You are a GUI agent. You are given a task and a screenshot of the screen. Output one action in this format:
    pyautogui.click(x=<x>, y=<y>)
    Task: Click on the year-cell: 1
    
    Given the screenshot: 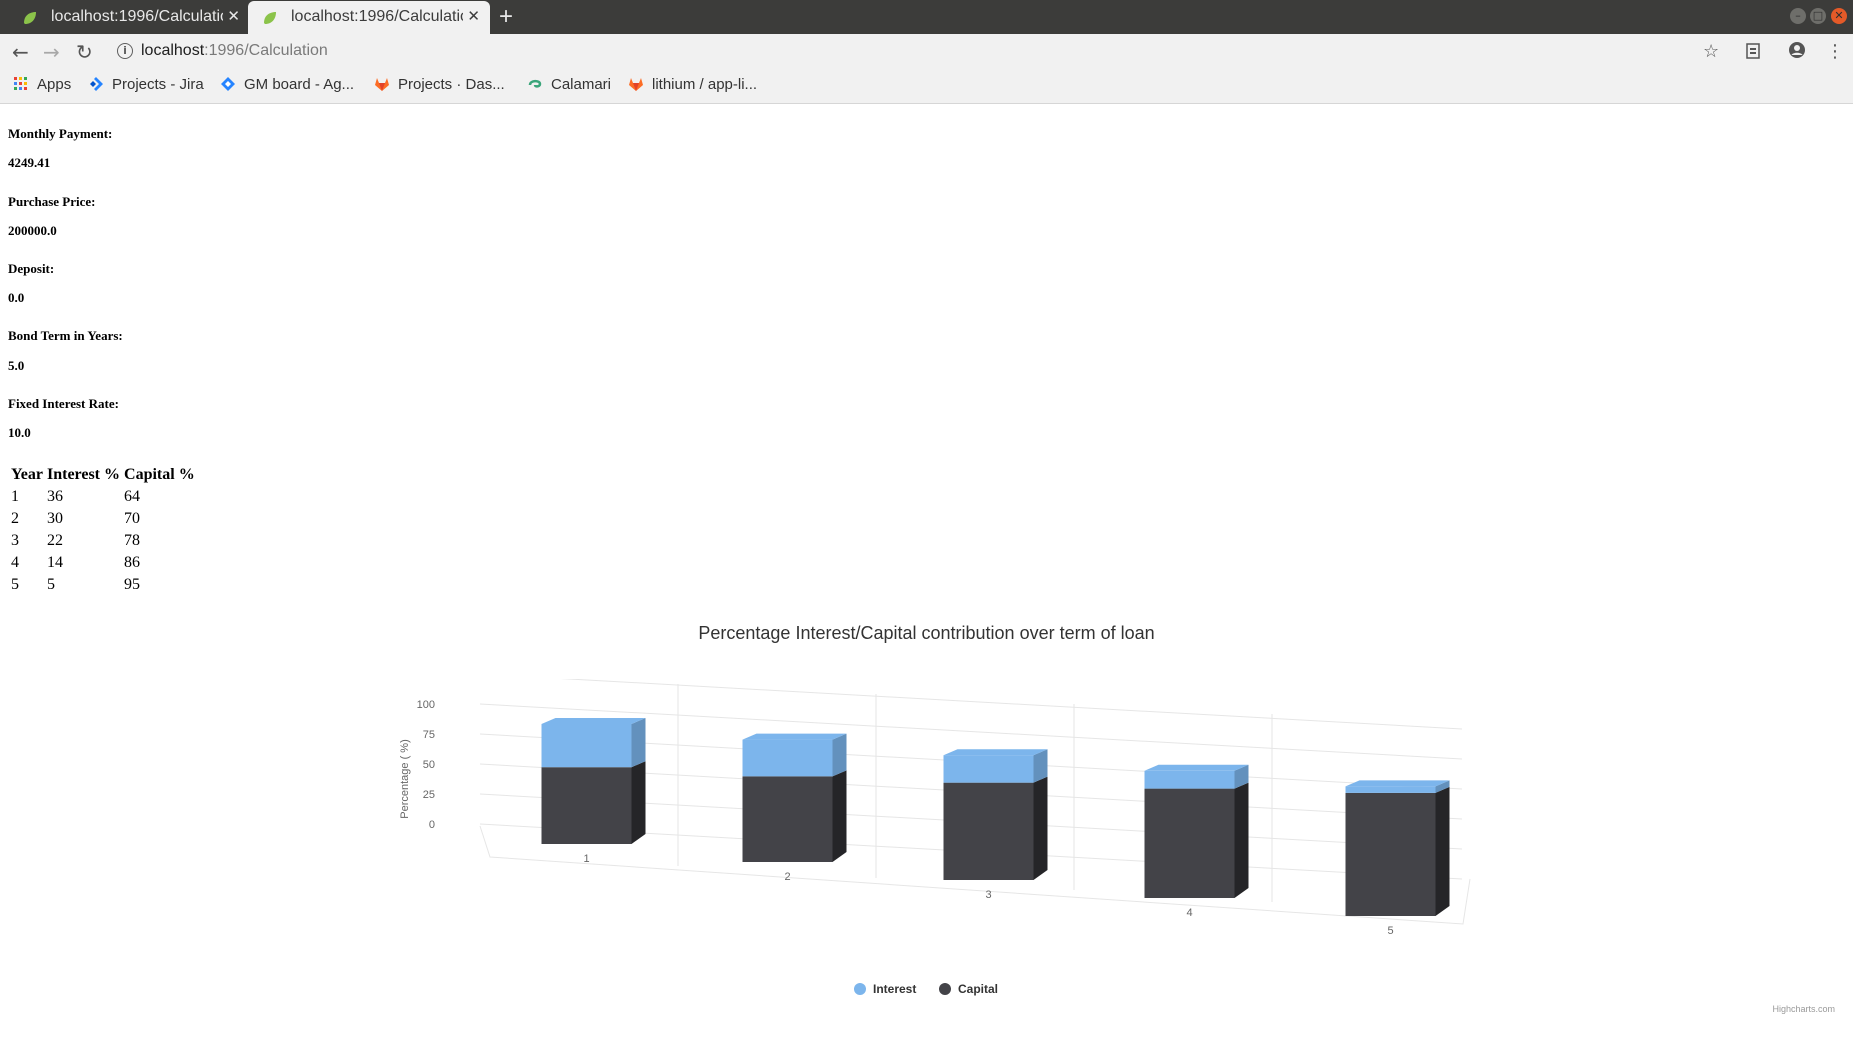 What is the action you would take?
    pyautogui.click(x=15, y=496)
    